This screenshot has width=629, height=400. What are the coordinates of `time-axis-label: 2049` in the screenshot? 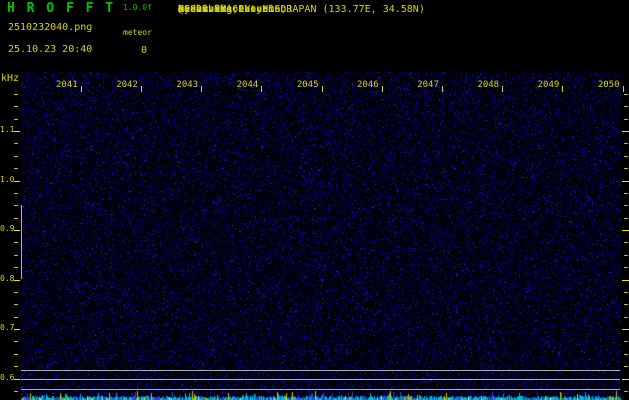 It's located at (548, 85).